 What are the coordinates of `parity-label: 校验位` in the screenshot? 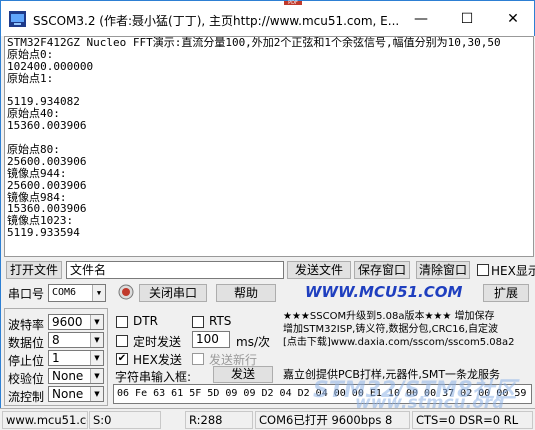 It's located at (26, 379).